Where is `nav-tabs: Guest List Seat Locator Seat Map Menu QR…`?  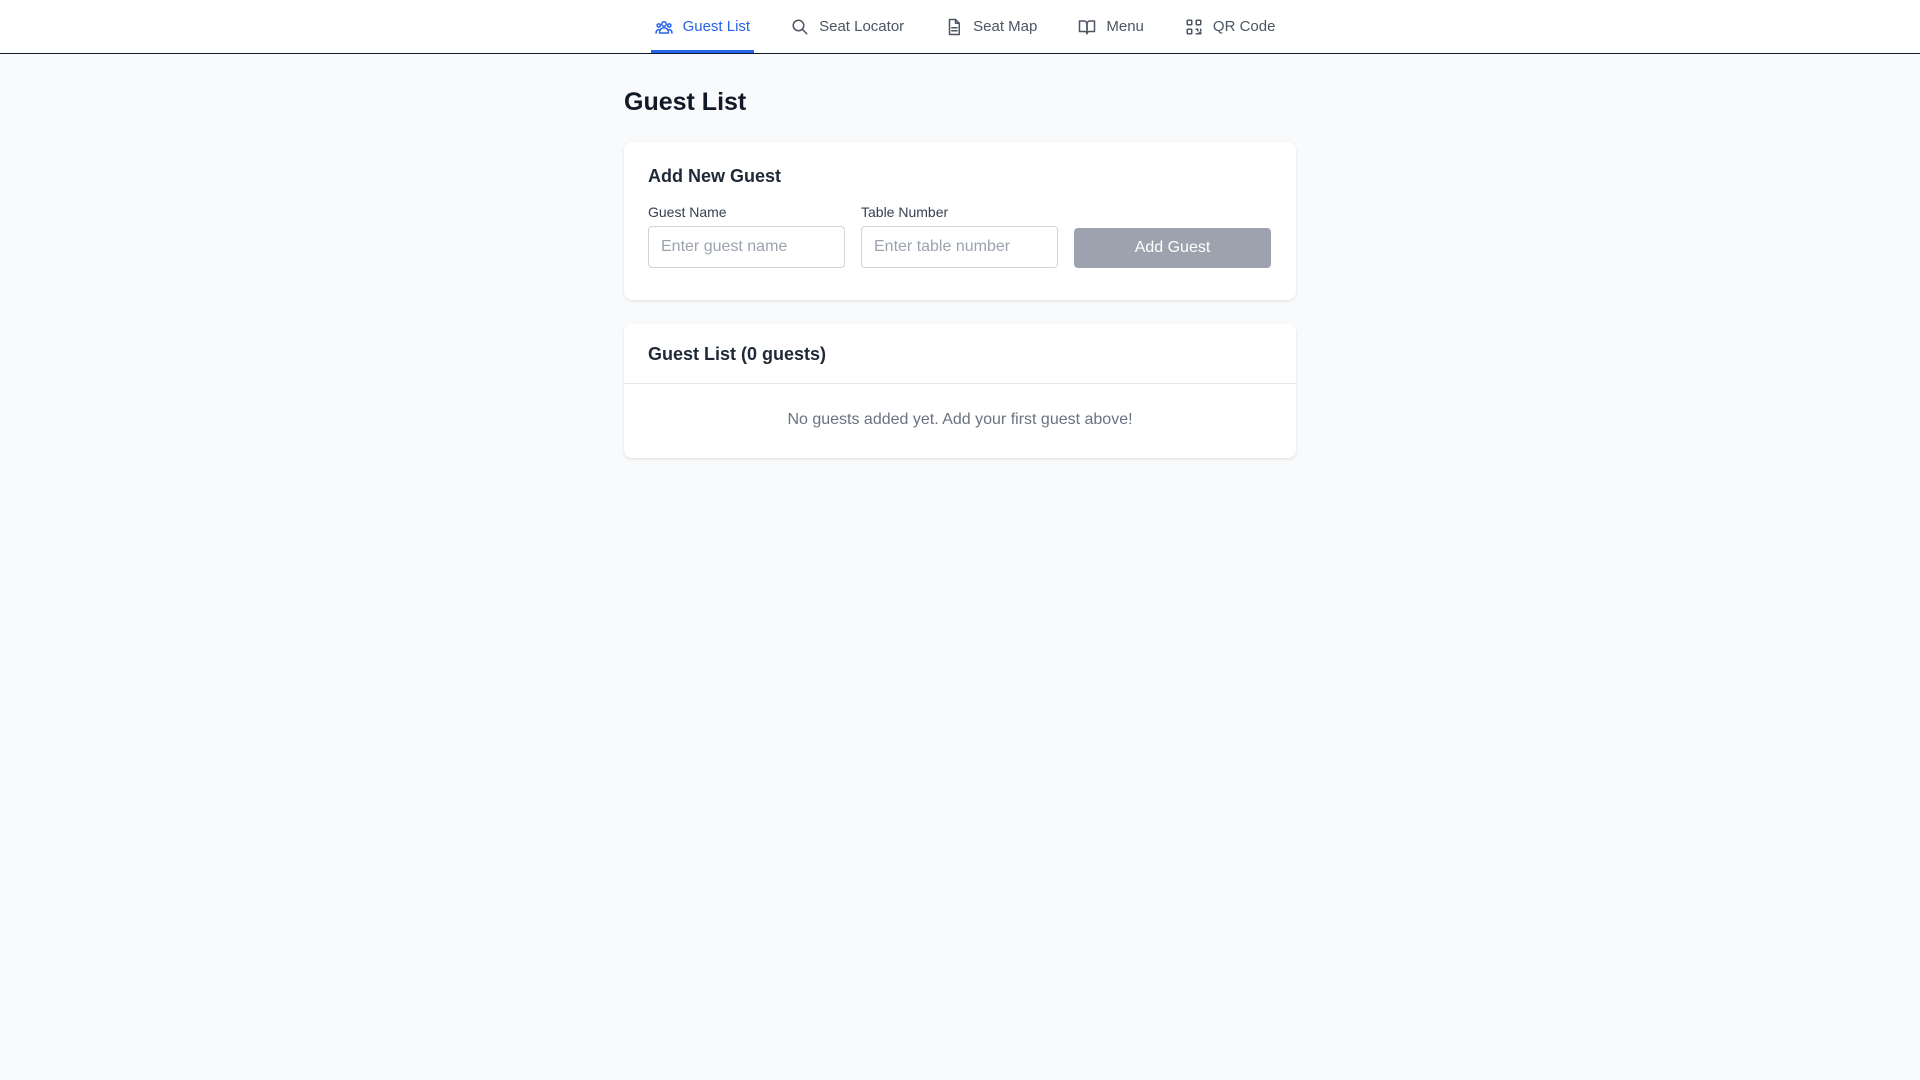
nav-tabs: Guest List Seat Locator Seat Map Menu QR… is located at coordinates (965, 26).